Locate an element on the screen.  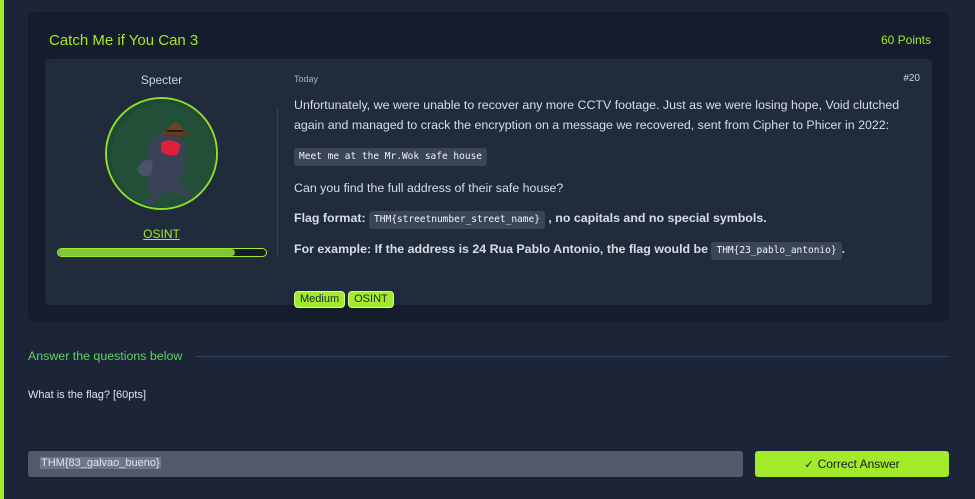
avatar-thief-icon is located at coordinates (161, 153).